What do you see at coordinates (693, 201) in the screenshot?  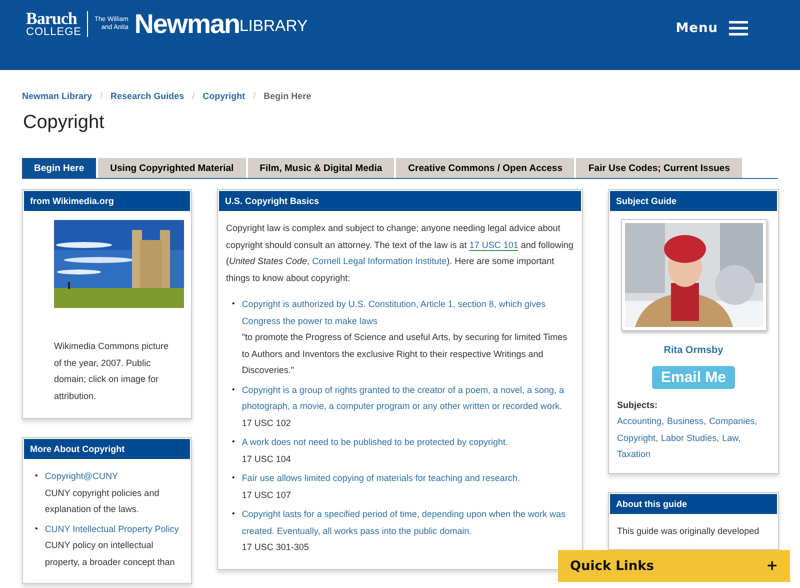 I see `panel-heading: Subject Guide` at bounding box center [693, 201].